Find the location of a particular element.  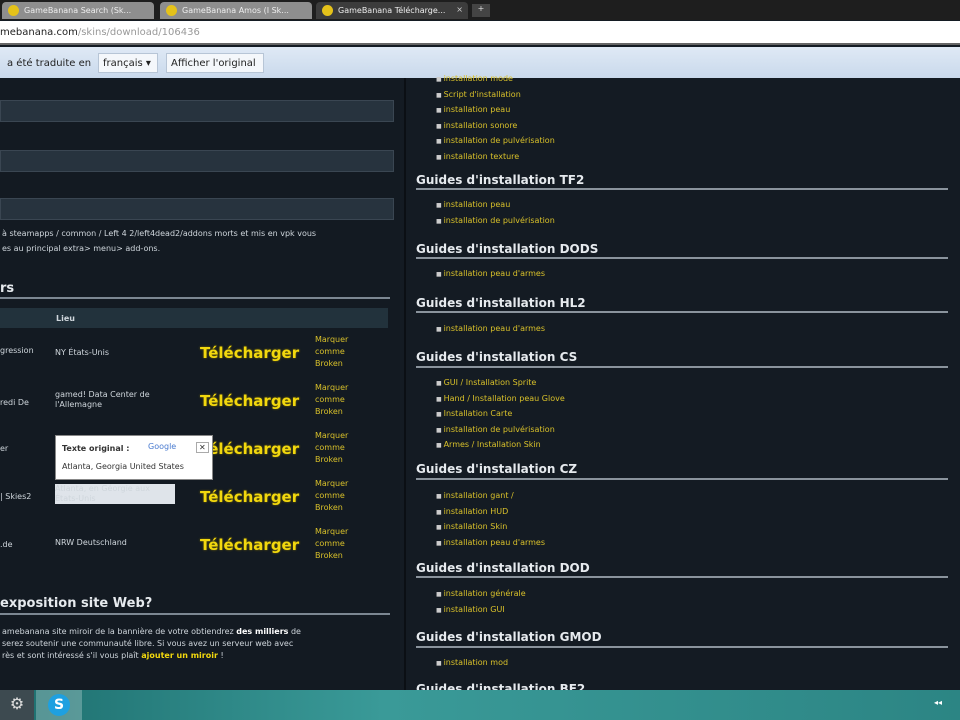

guide-link: installation mode is located at coordinates (495, 80).